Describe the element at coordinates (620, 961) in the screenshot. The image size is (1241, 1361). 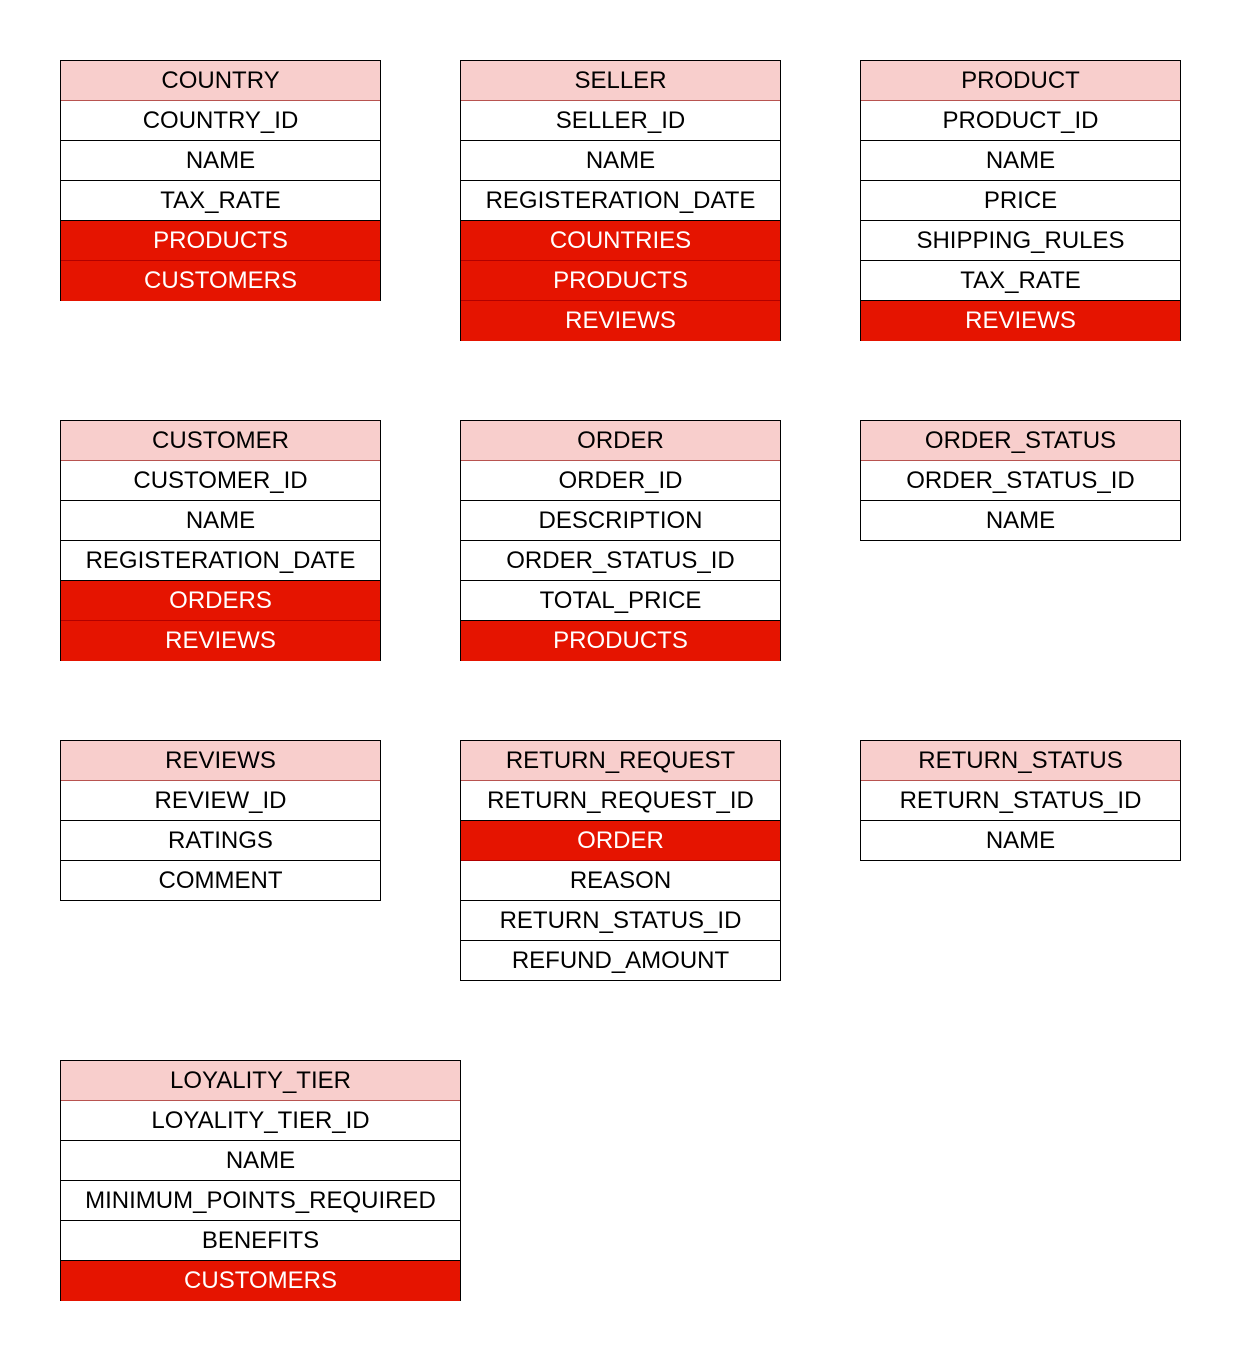
I see `field-return-request-refund-amount: REFUND_AMOUNT` at that location.